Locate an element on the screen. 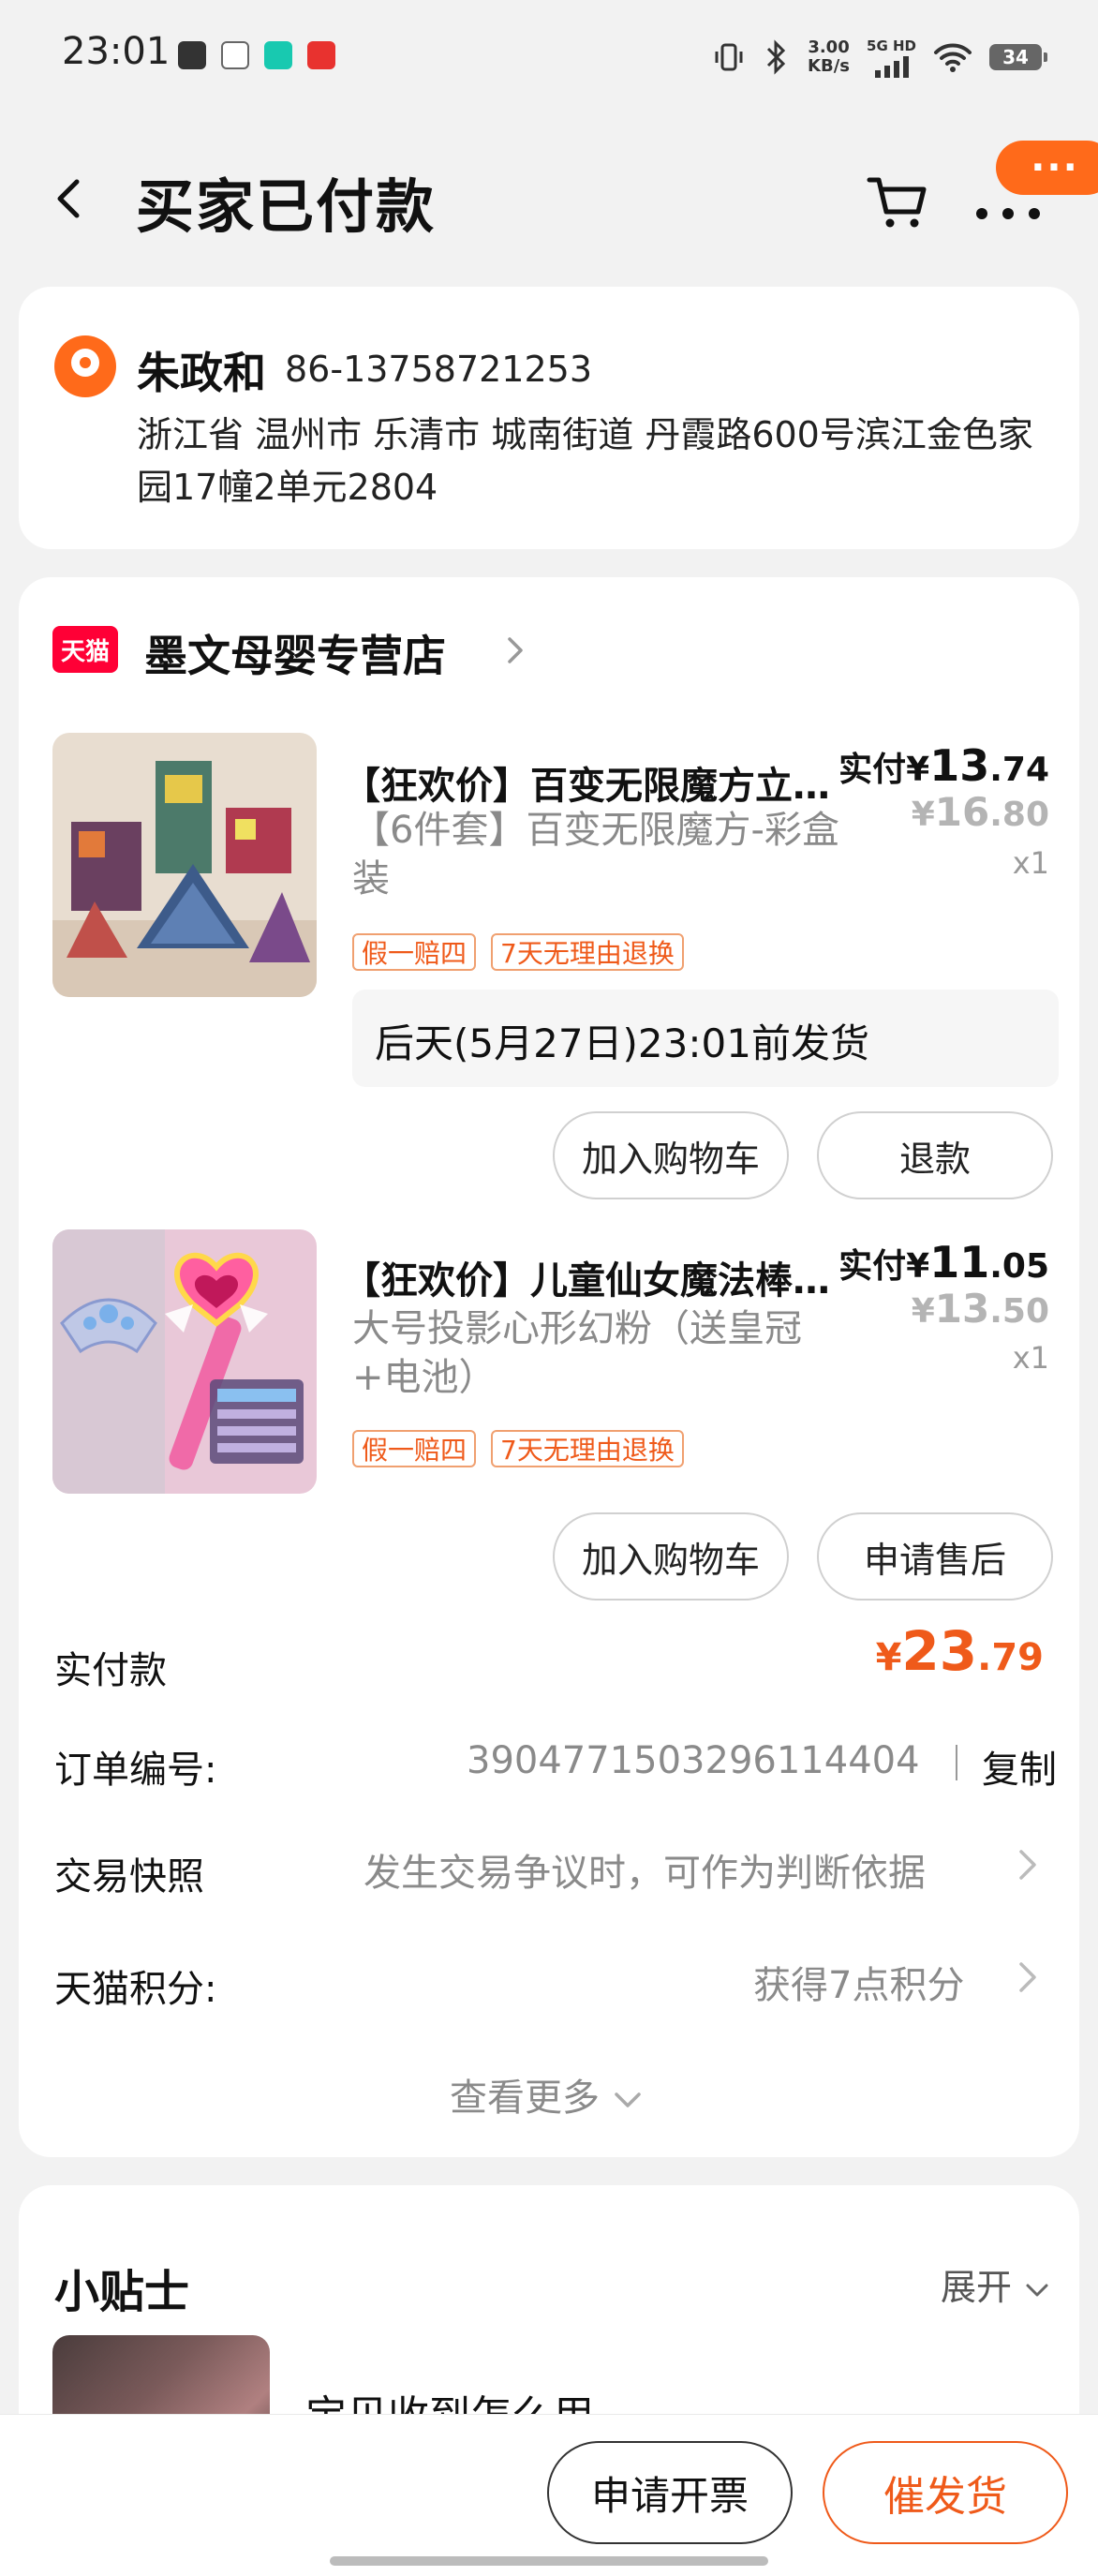 Image resolution: width=1098 pixels, height=2576 pixels. wand-image-icon is located at coordinates (184, 1361).